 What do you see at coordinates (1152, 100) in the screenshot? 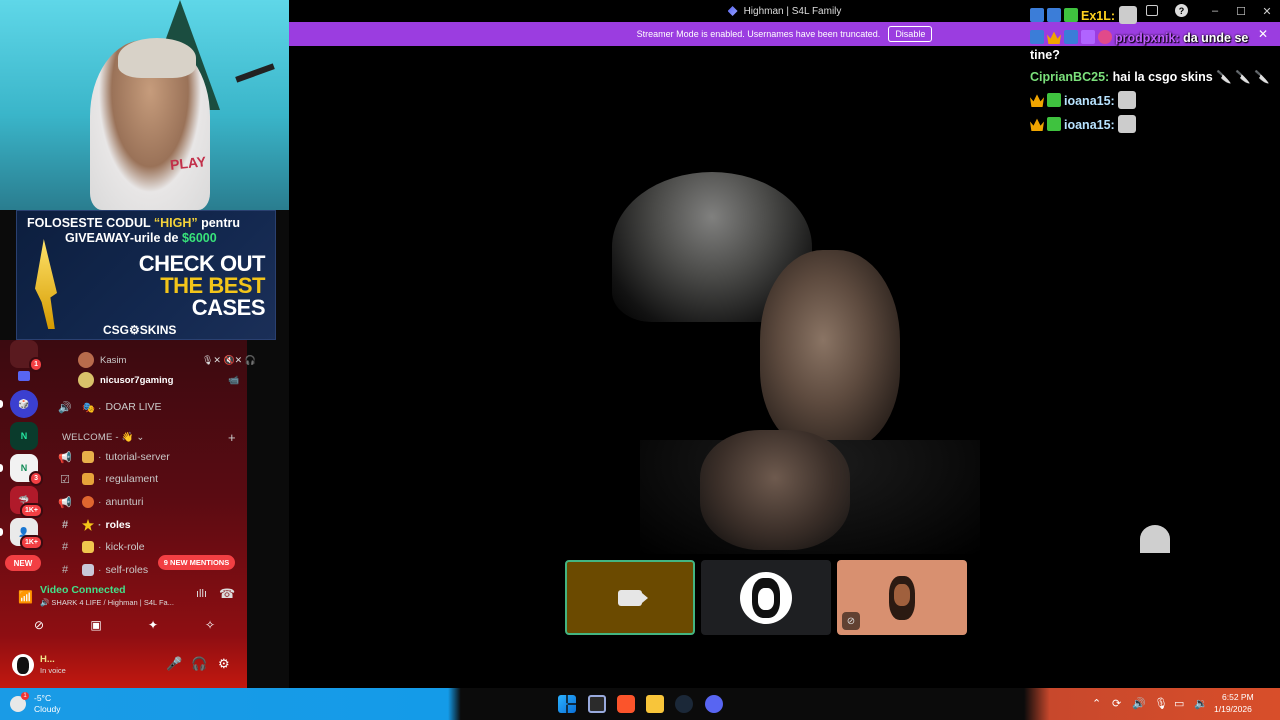
I see `chat-message: ioana15:` at bounding box center [1152, 100].